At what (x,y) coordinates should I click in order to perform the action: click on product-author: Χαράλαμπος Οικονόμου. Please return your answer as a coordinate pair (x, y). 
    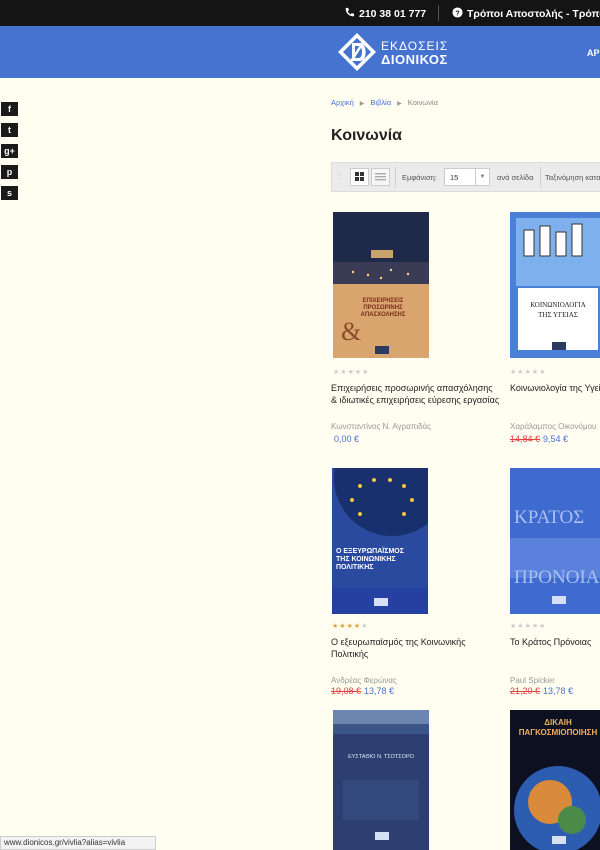
    Looking at the image, I should click on (553, 426).